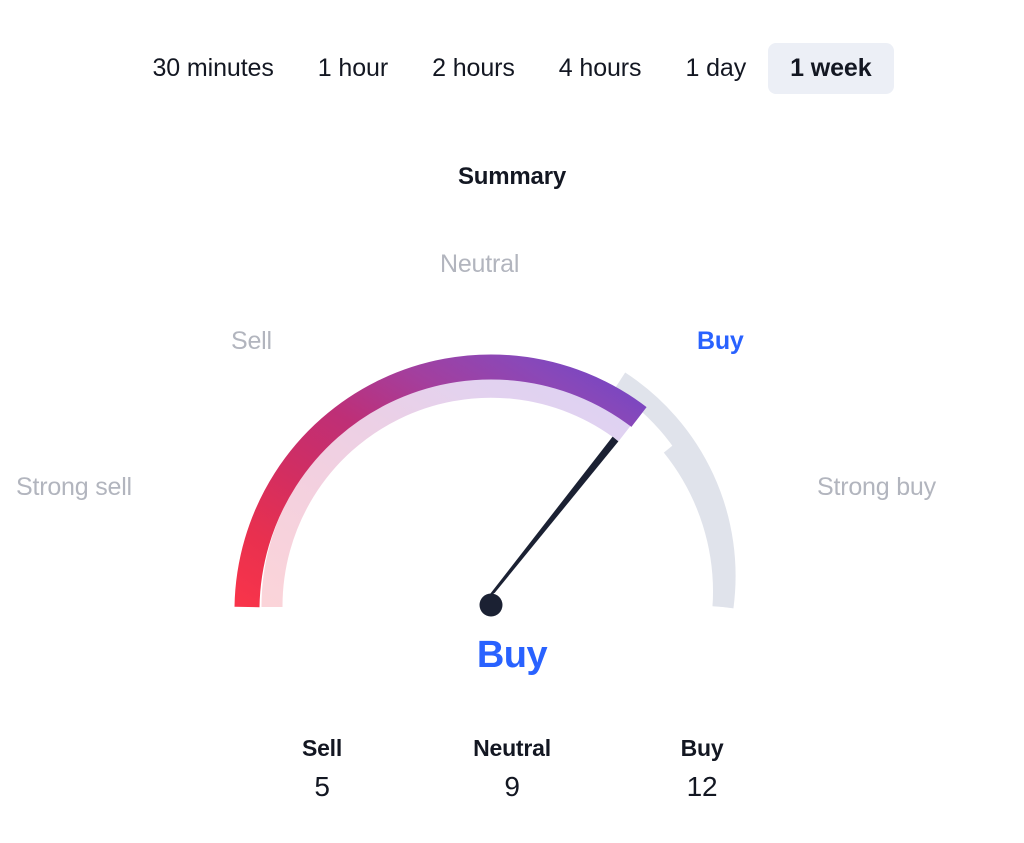 The width and height of the screenshot is (1024, 843). I want to click on signal-counts: Sell 5 Neutral 9 Buy 12, so click(512, 768).